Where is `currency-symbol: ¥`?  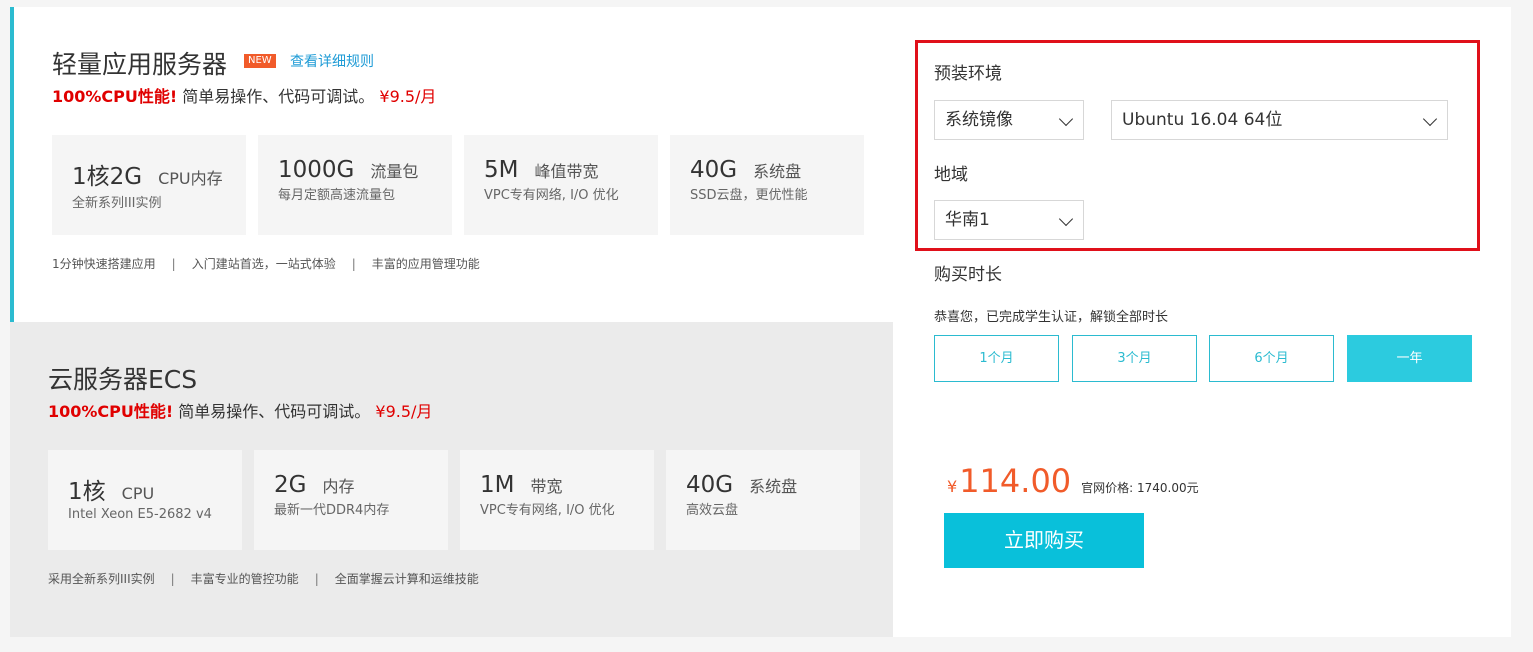 currency-symbol: ¥ is located at coordinates (952, 486).